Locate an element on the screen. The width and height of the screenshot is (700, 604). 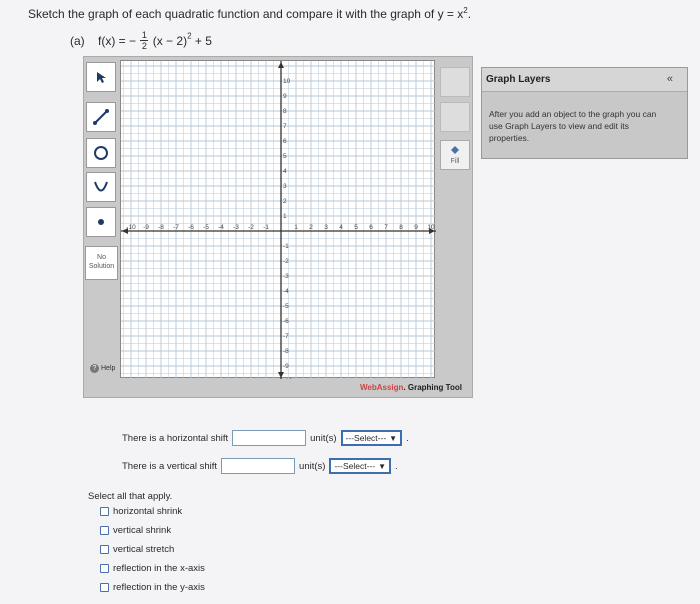
y-tick-label: -3 is located at coordinates (286, 276).